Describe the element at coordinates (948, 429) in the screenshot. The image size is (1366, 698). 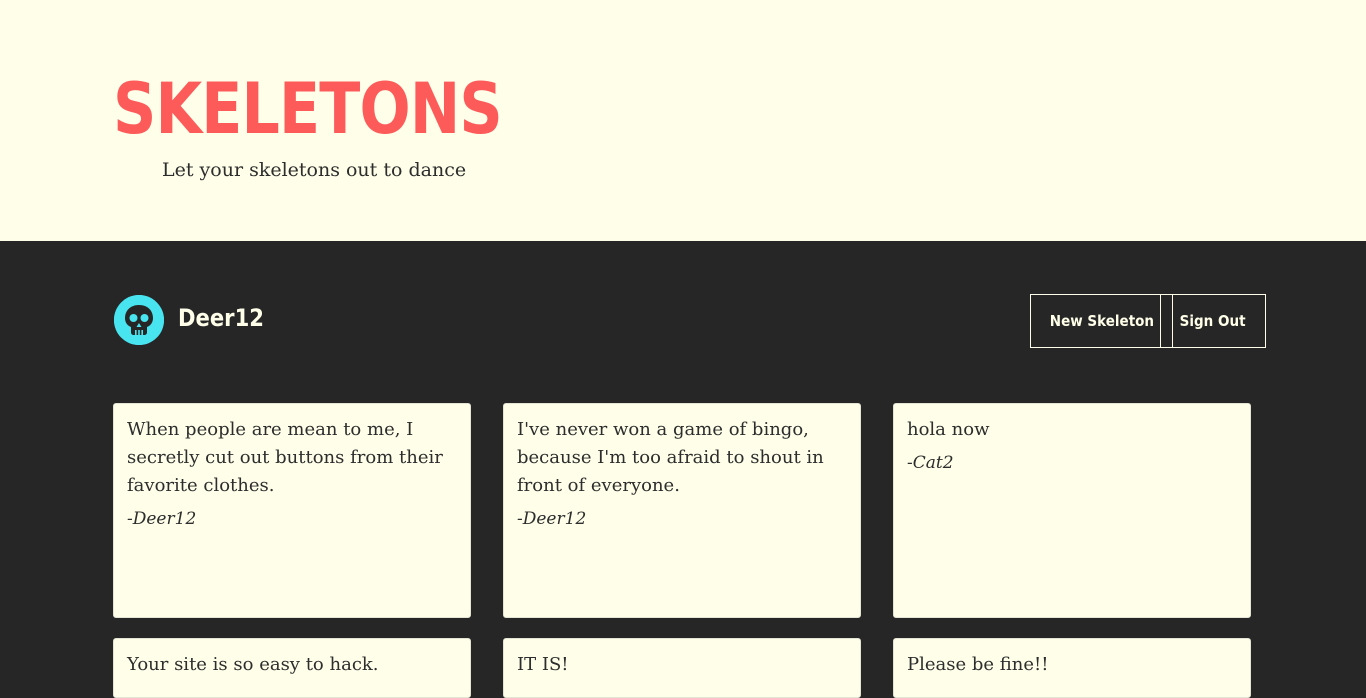
I see `skeleton-text: hola now` at that location.